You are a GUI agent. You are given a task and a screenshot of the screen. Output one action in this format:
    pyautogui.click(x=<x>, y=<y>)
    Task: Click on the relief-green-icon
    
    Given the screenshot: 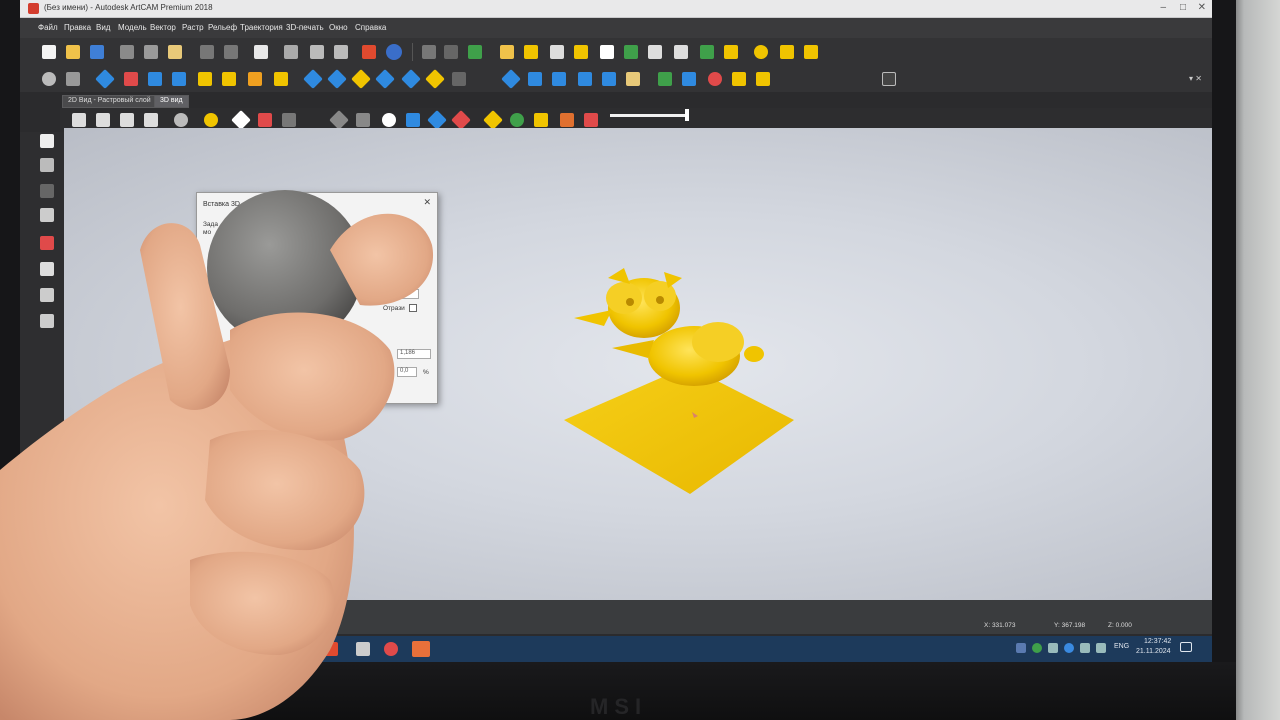 What is the action you would take?
    pyautogui.click(x=631, y=52)
    